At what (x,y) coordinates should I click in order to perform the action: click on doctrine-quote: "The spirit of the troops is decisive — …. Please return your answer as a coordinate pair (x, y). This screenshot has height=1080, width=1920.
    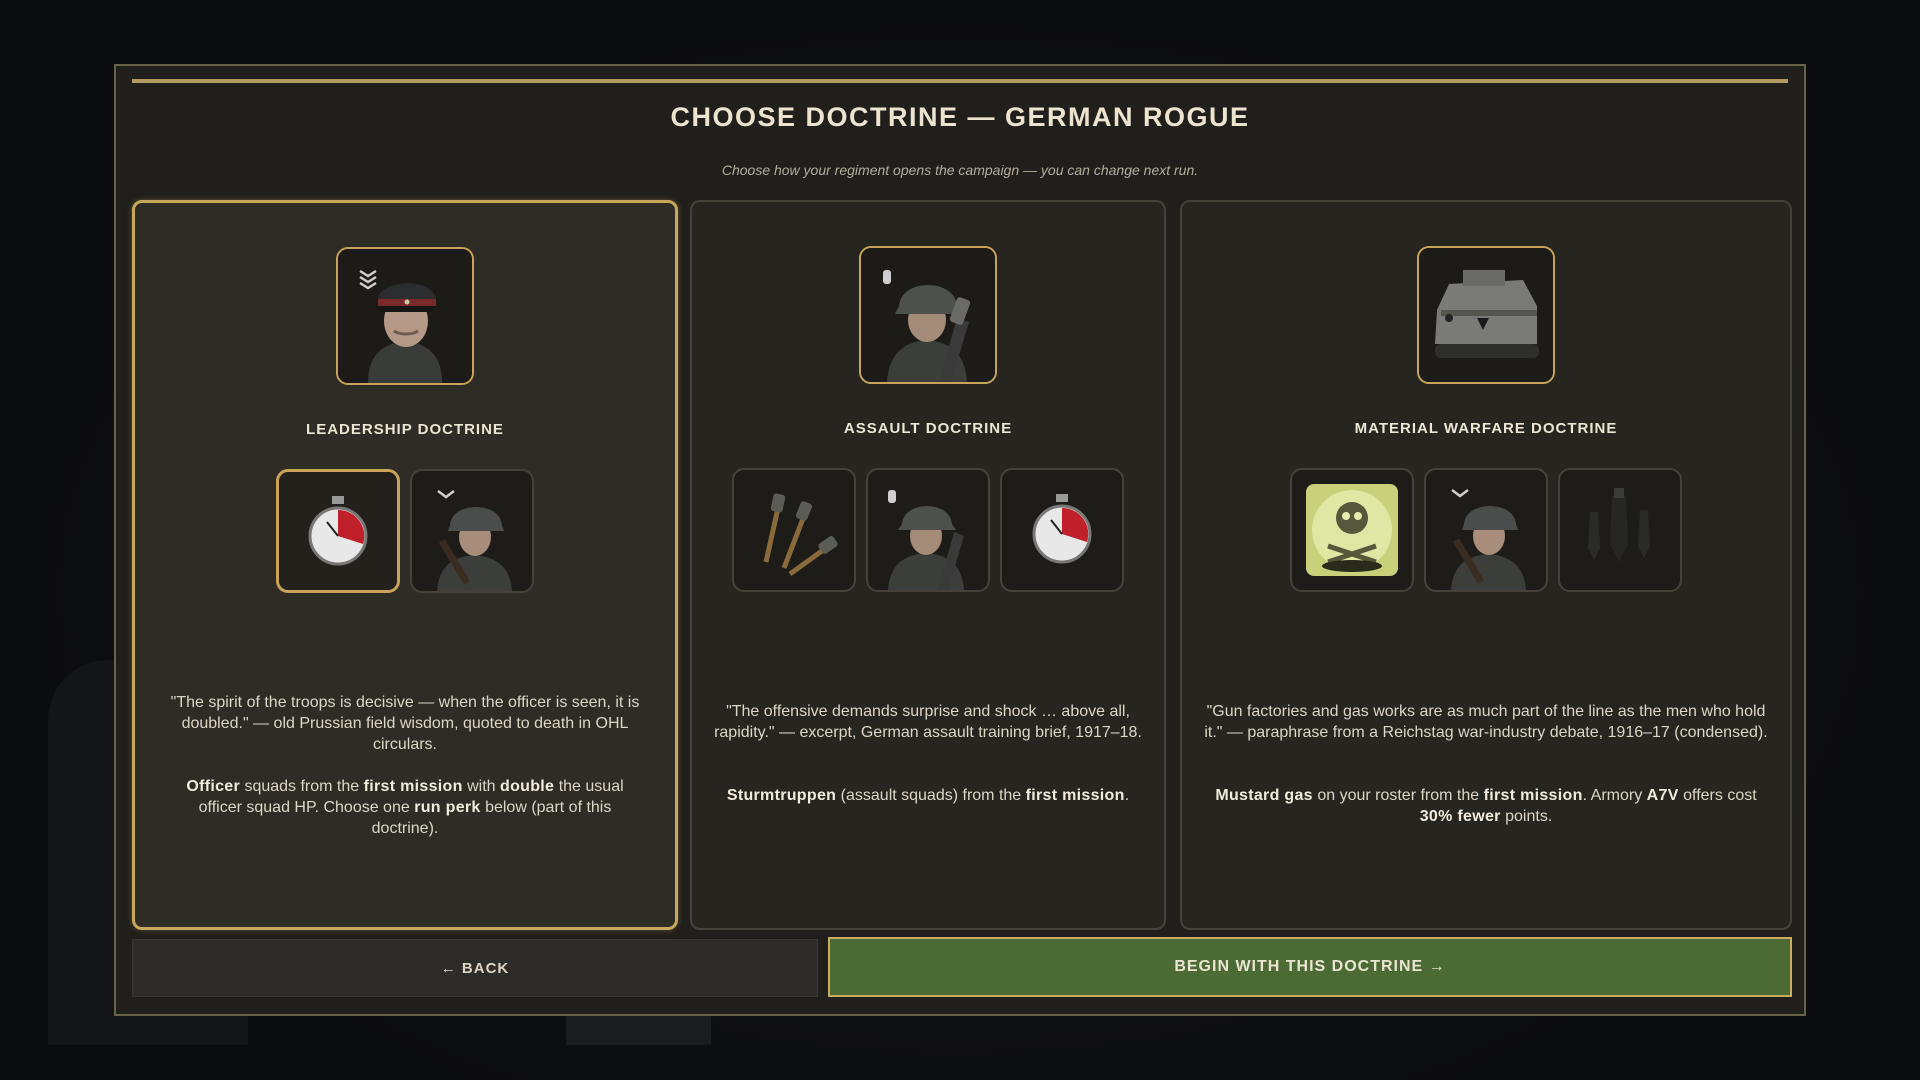
    Looking at the image, I should click on (405, 723).